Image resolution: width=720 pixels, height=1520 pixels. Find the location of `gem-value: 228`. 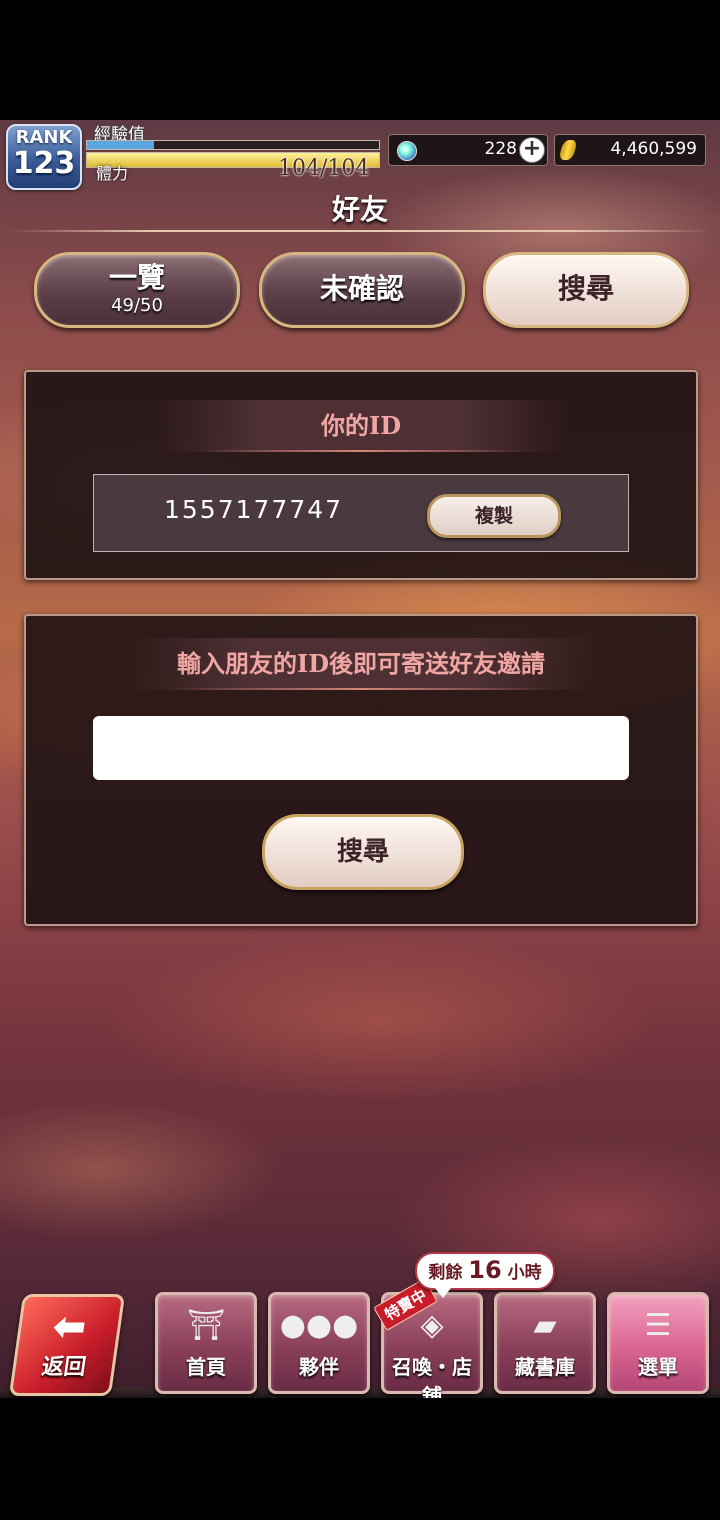

gem-value: 228 is located at coordinates (500, 149).